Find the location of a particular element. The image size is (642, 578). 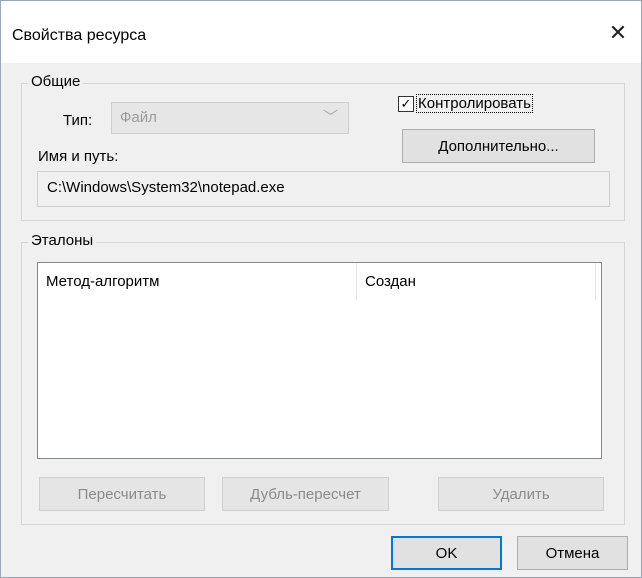

checkmark-icon: ✓ is located at coordinates (406, 103).